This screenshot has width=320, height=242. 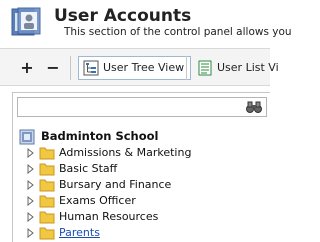 I want to click on tree-item: Human Resources, so click(x=147, y=217).